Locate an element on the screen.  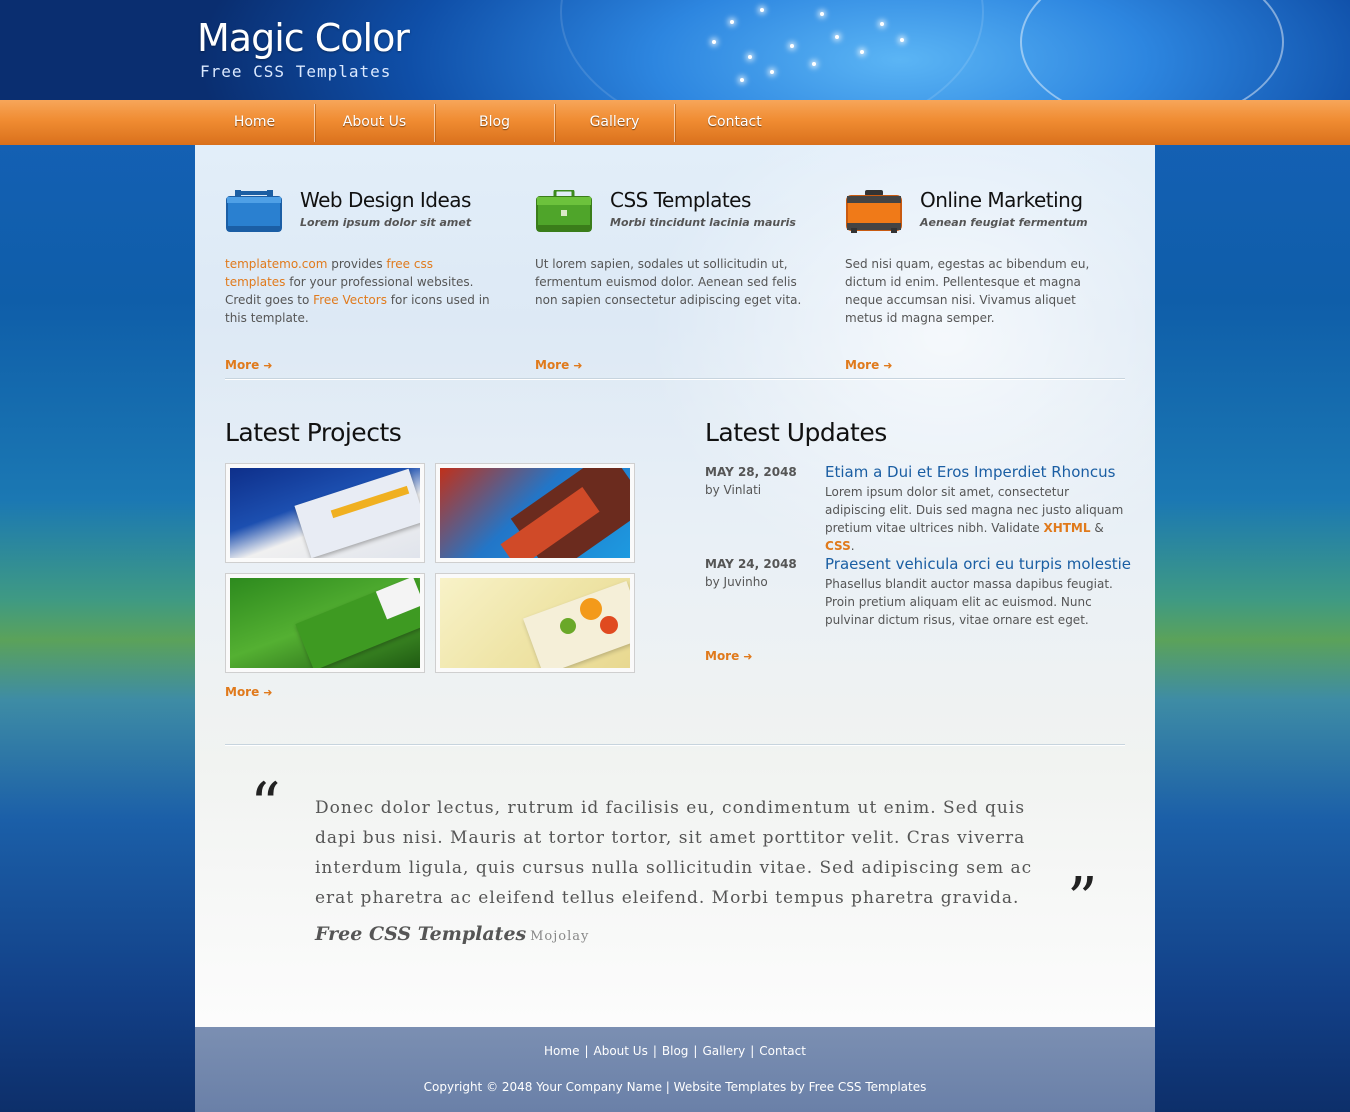
open-quote-icon: “ is located at coordinates (265, 805).